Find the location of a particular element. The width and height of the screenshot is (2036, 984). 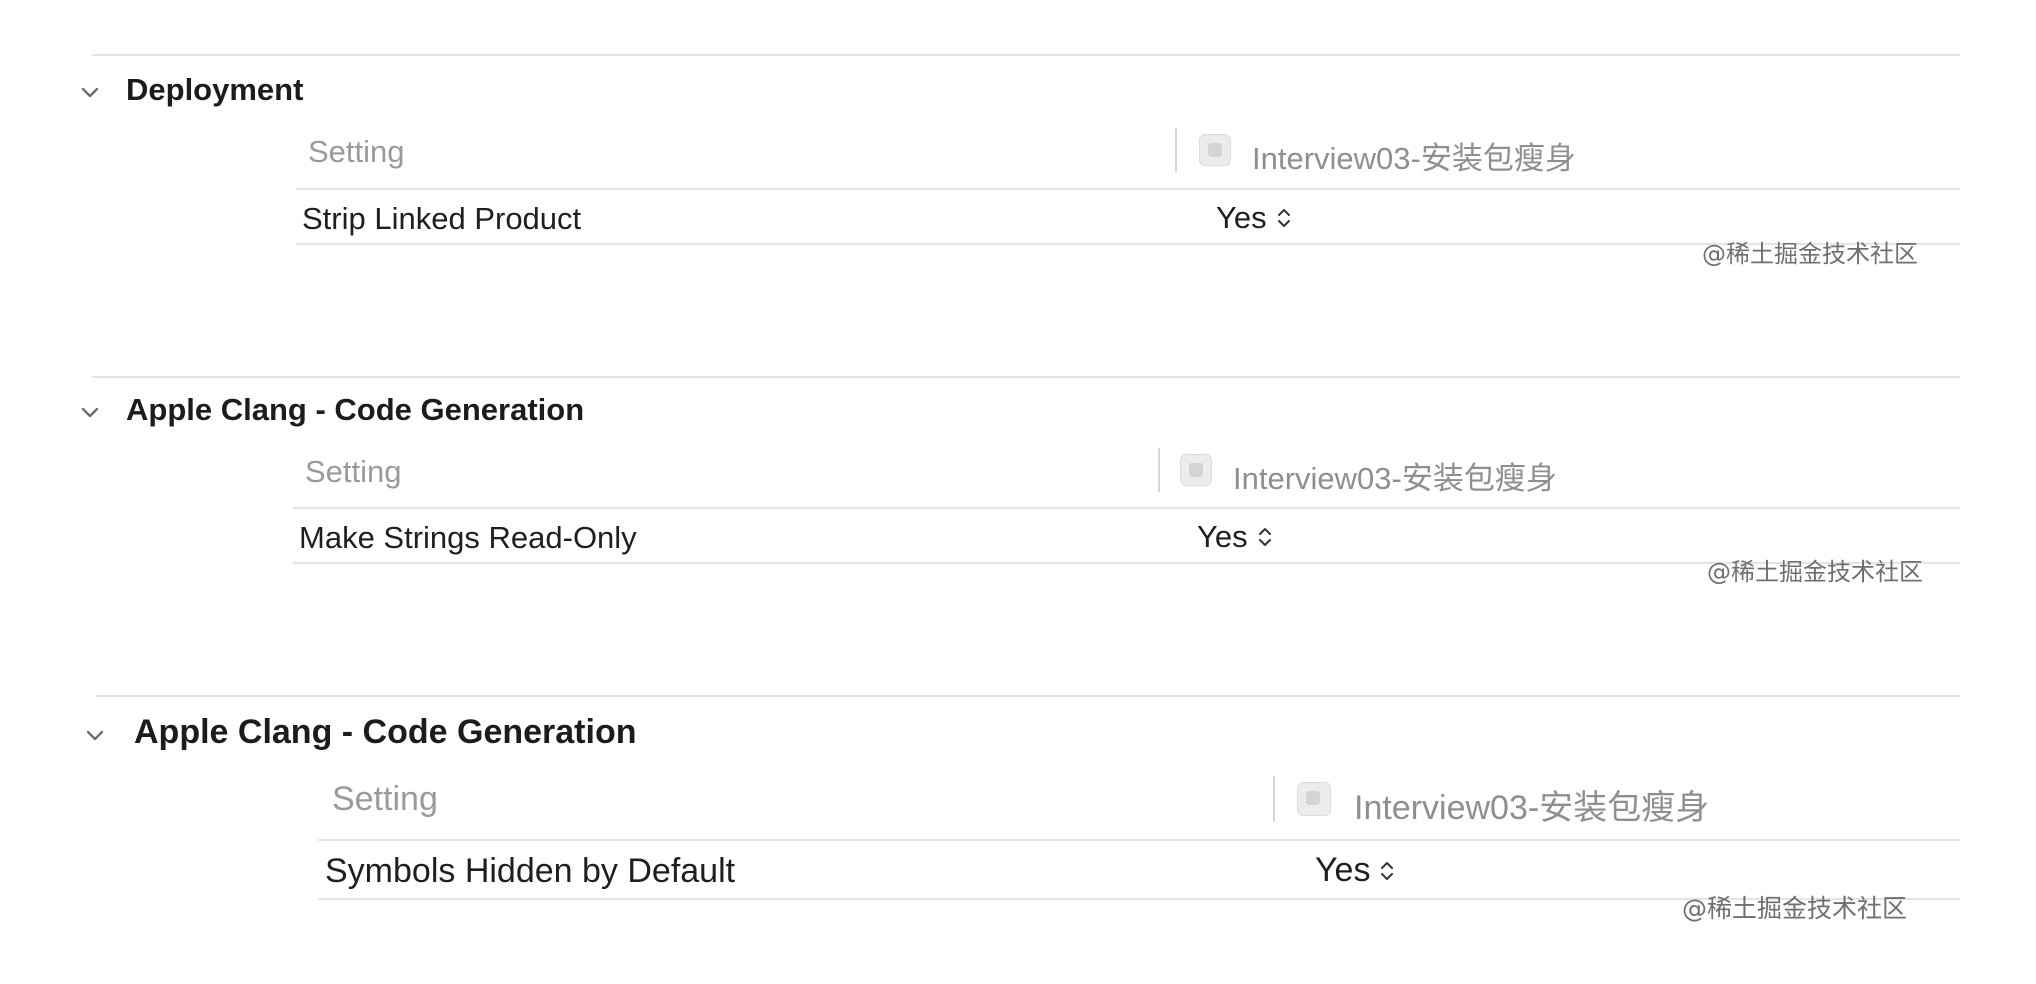

setting-name: Make Strings Read-Only is located at coordinates (468, 538).